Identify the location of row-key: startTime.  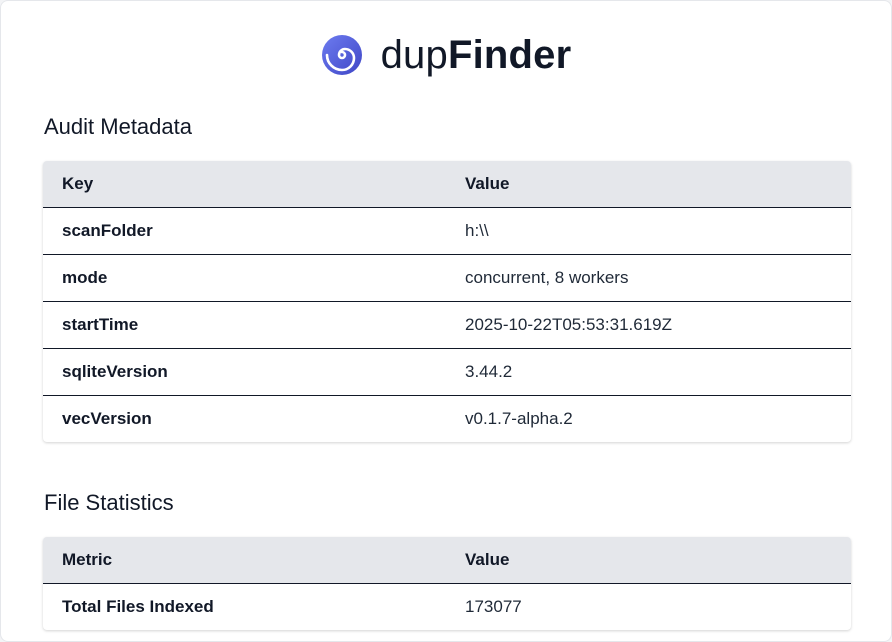
(244, 325).